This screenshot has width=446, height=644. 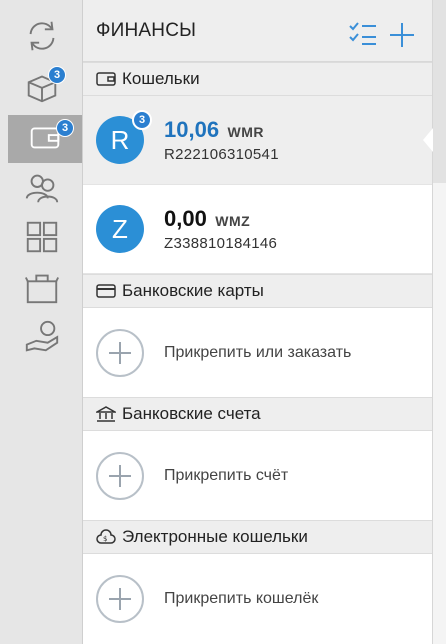 I want to click on rail-wallet-button: 3, so click(x=45, y=139).